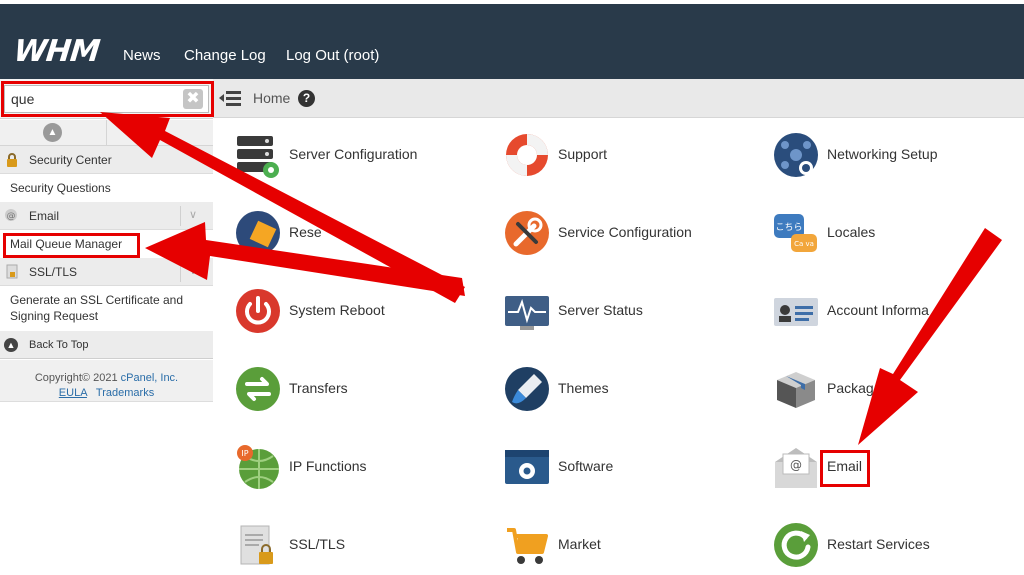  I want to click on tile-packages: Packag, so click(898, 388).